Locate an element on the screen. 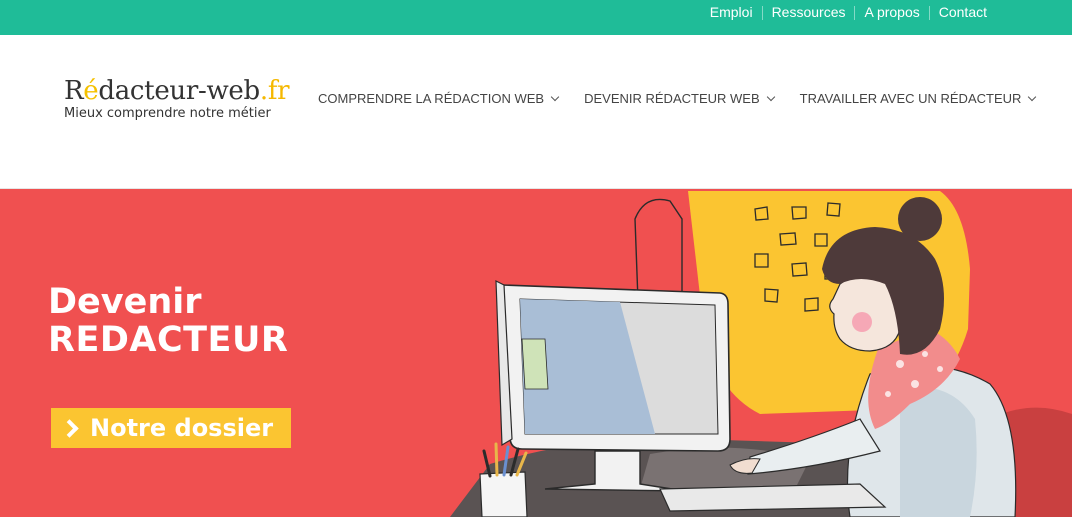  hero-heading-line1: Devenir is located at coordinates (125, 302).